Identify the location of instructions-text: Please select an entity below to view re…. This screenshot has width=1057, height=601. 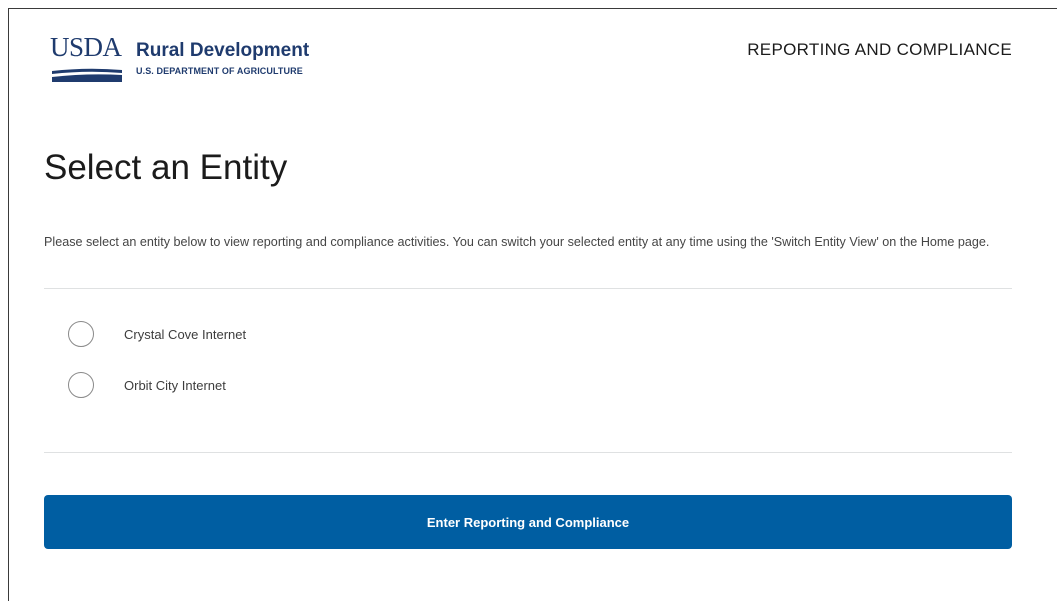
(517, 242).